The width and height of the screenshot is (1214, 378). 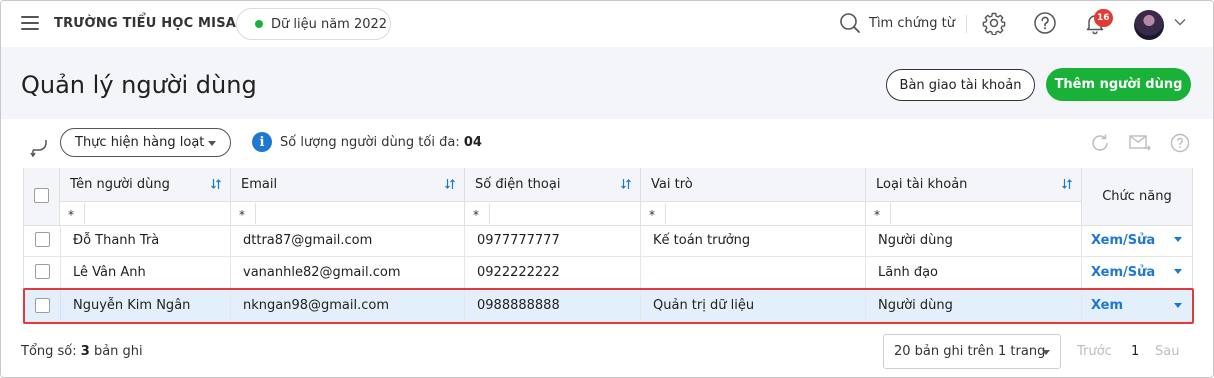 I want to click on divider, so click(x=966, y=24).